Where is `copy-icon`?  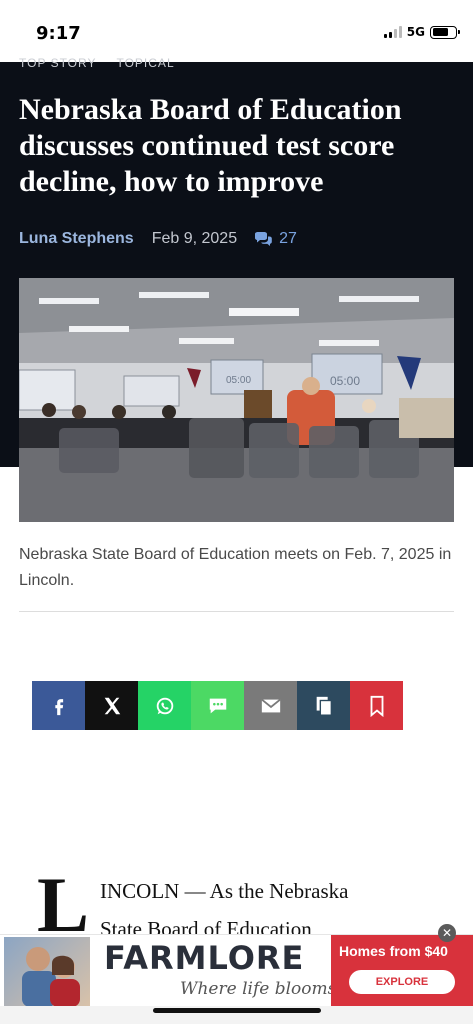 copy-icon is located at coordinates (324, 706).